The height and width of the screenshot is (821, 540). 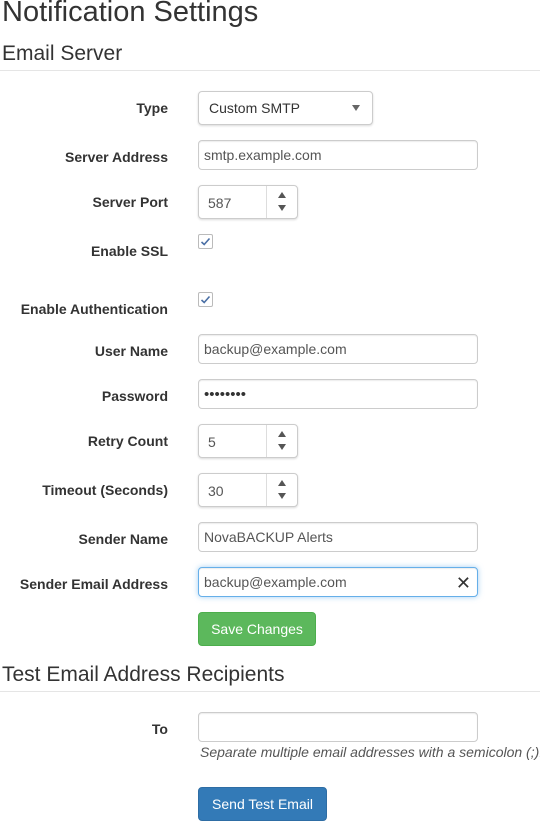 I want to click on test-email-heading: Test Email Address Recipients, so click(x=143, y=674).